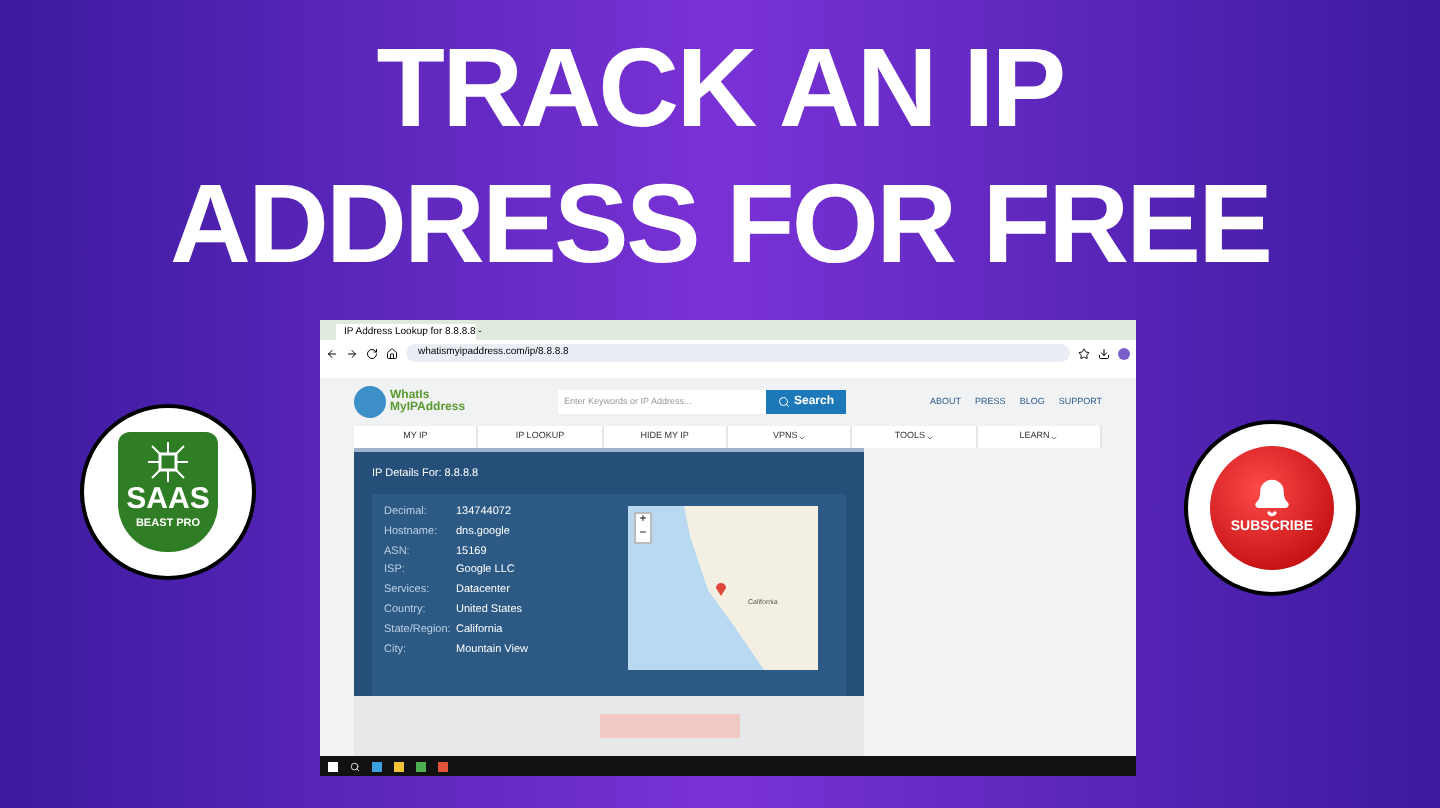 The height and width of the screenshot is (808, 1440). I want to click on badge-title: SAAS, so click(168, 500).